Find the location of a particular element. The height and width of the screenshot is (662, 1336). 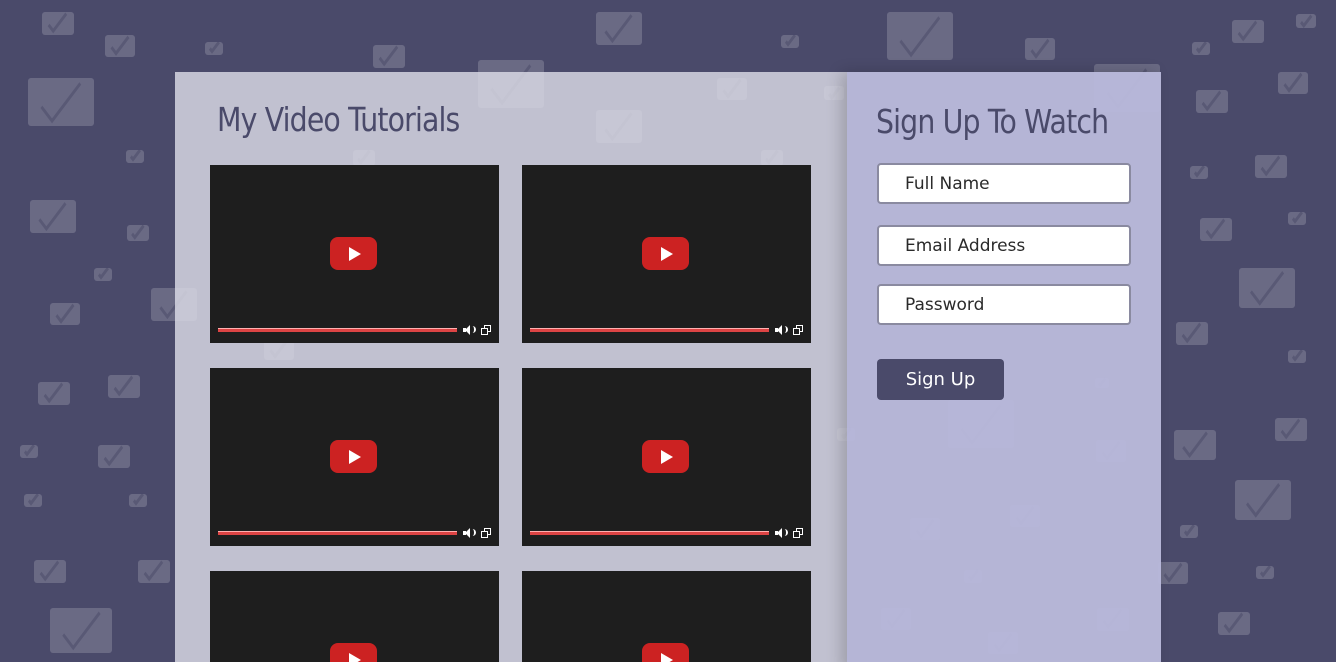

signup-title: Sign Up To Watch is located at coordinates (992, 121).